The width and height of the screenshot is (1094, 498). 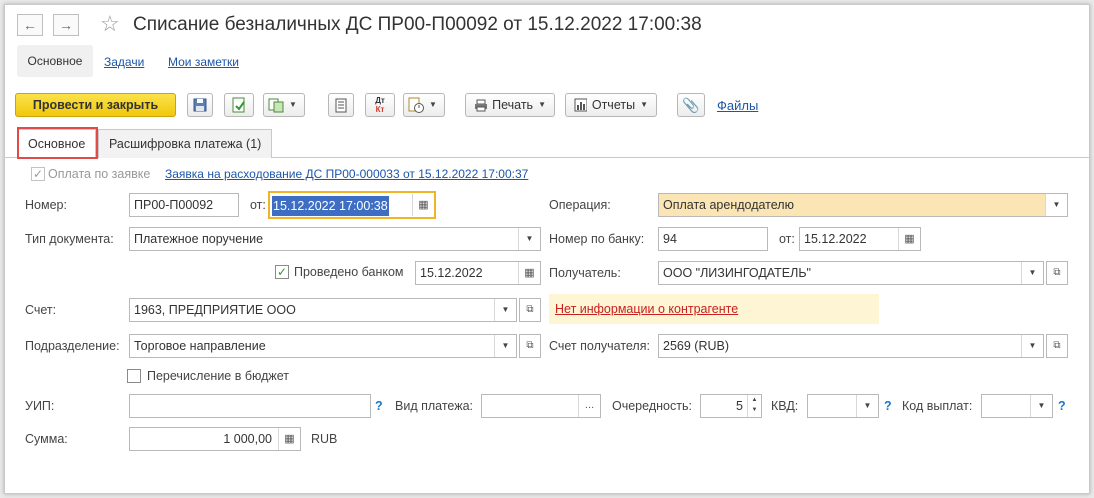 What do you see at coordinates (110, 24) in the screenshot?
I see `favorite-star-icon: ☆` at bounding box center [110, 24].